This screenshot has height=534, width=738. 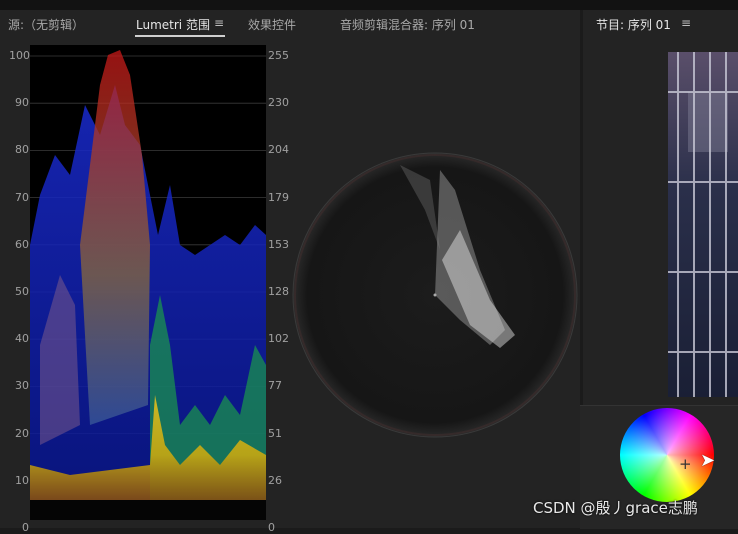 What do you see at coordinates (278, 244) in the screenshot?
I see `waveform-right-tick: 153` at bounding box center [278, 244].